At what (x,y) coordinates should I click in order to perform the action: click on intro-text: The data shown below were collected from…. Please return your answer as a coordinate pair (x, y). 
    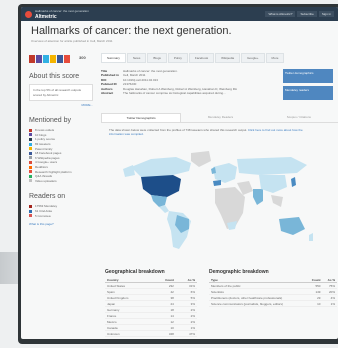
    Looking at the image, I should click on (209, 132).